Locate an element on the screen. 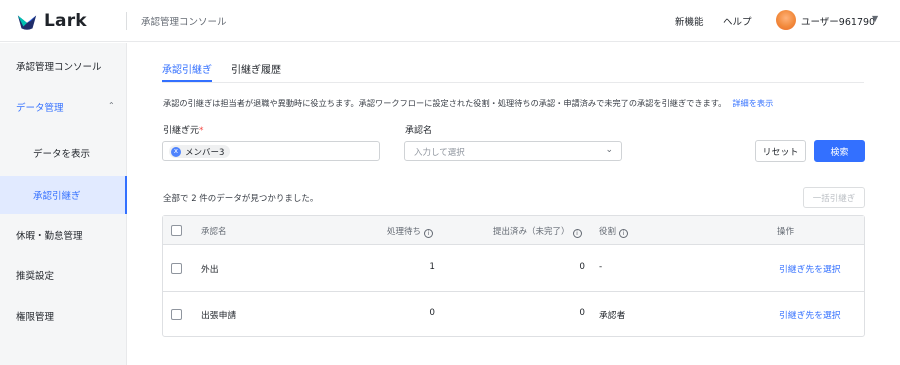 This screenshot has height=365, width=900. table-row: 出張申請 0 0 承認者 引継ぎ先を選択 is located at coordinates (513, 315).